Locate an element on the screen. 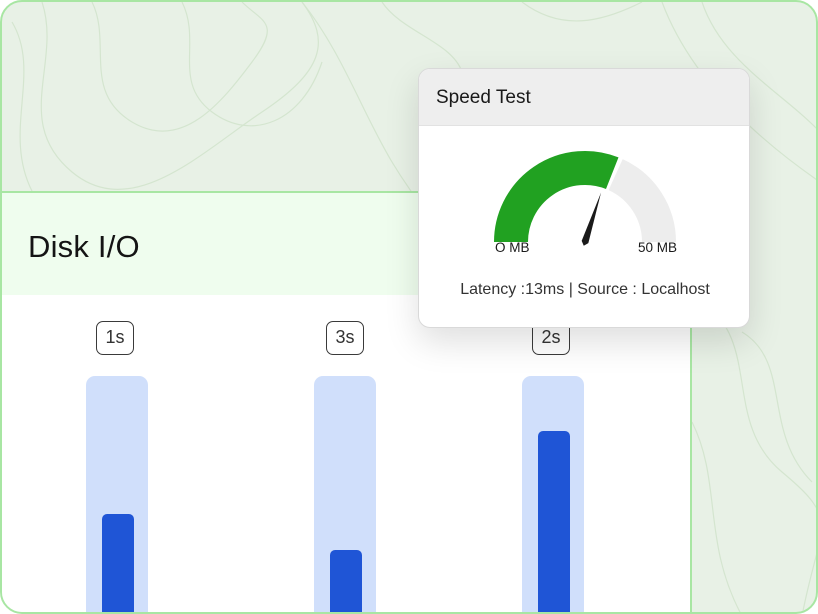  gauge-needle is located at coordinates (591, 219).